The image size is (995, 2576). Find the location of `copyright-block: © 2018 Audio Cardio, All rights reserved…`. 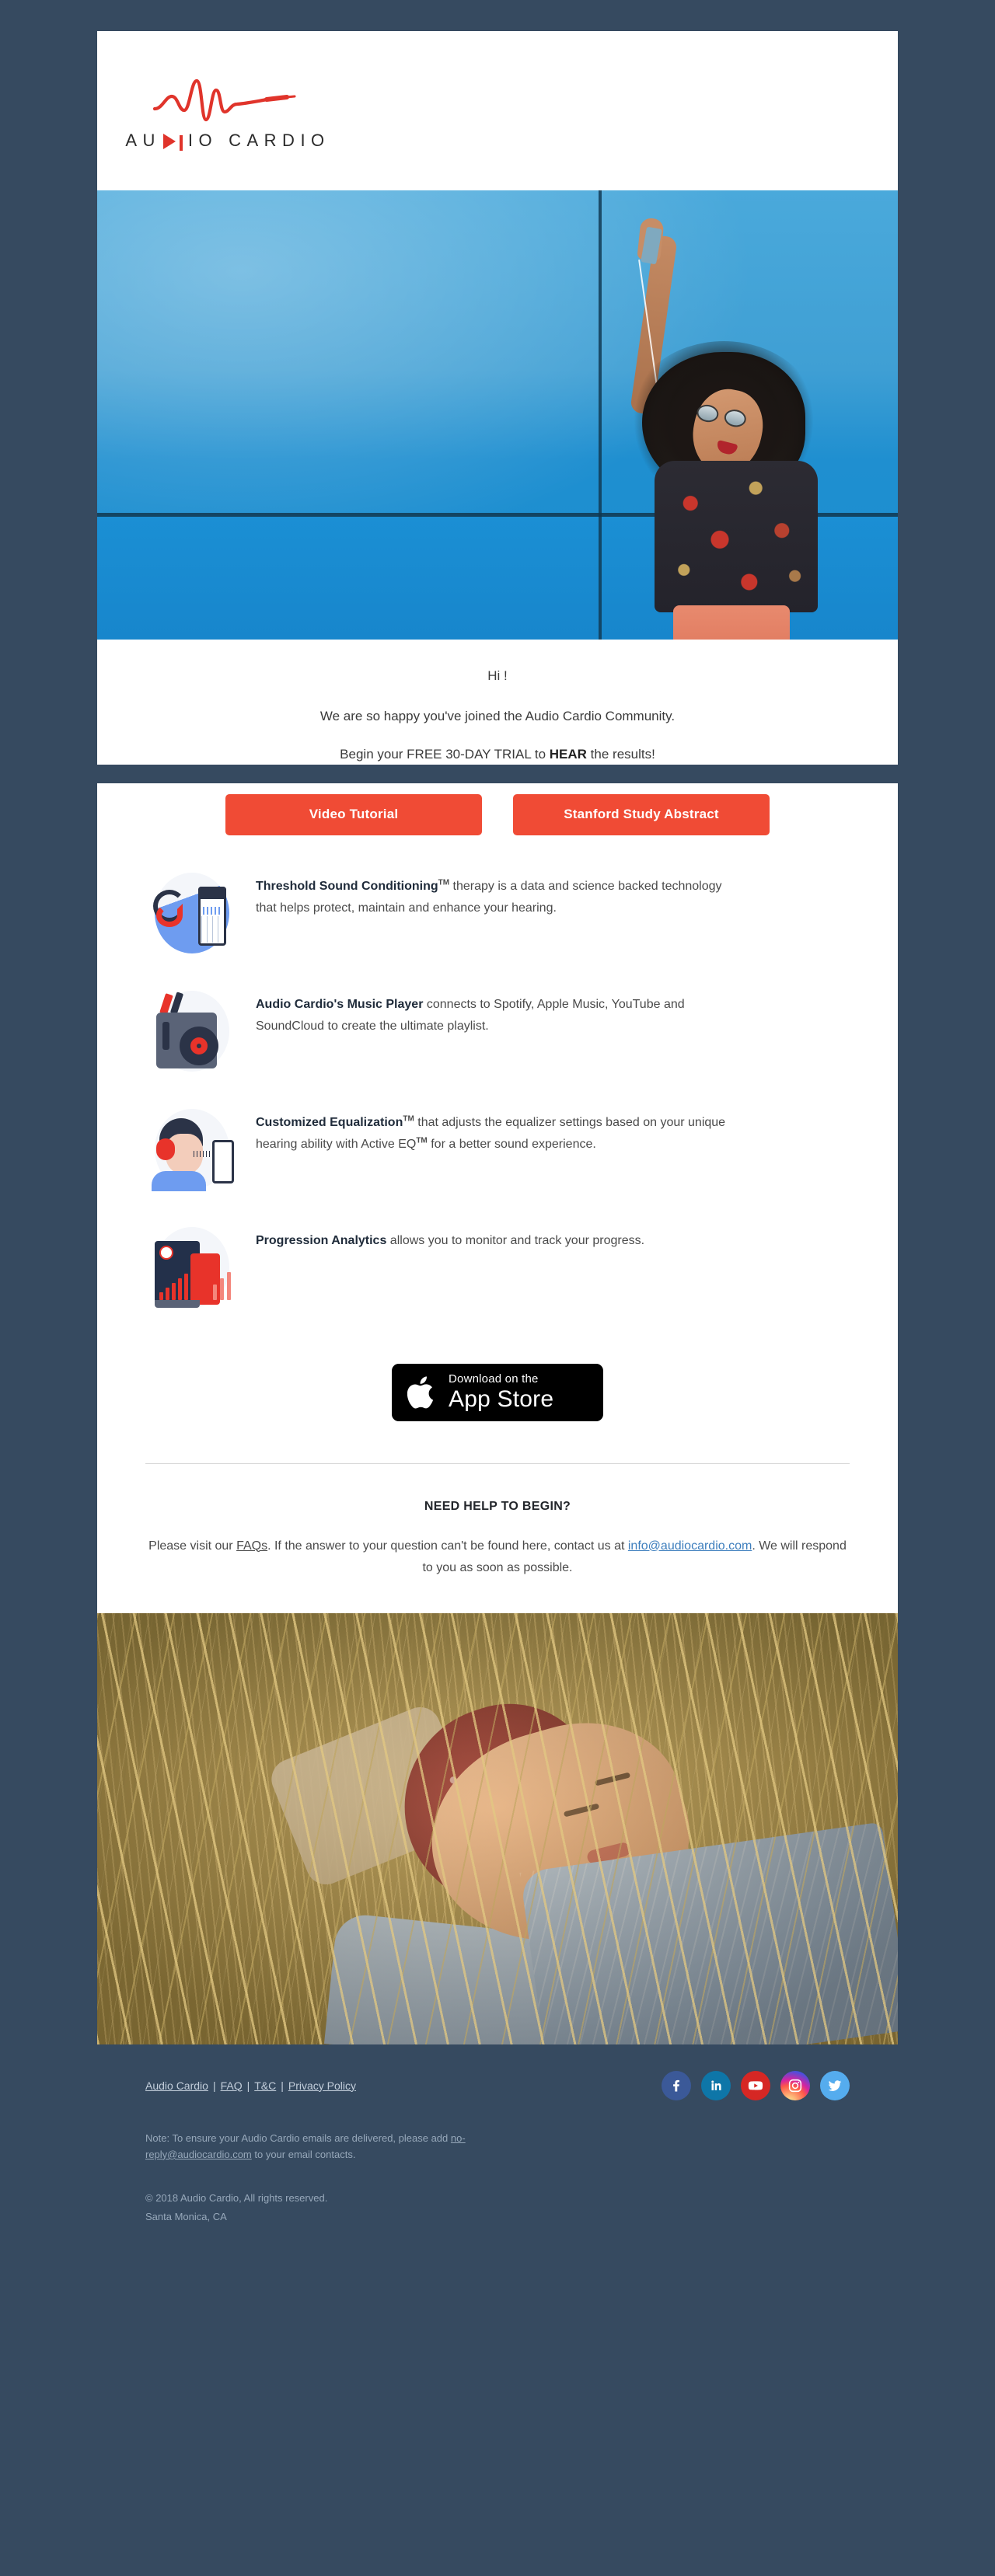

copyright-block: © 2018 Audio Cardio, All rights reserved… is located at coordinates (497, 2207).